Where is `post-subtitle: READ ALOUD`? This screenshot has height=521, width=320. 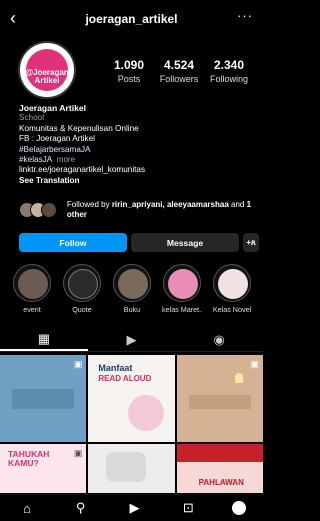 post-subtitle: READ ALOUD is located at coordinates (125, 378).